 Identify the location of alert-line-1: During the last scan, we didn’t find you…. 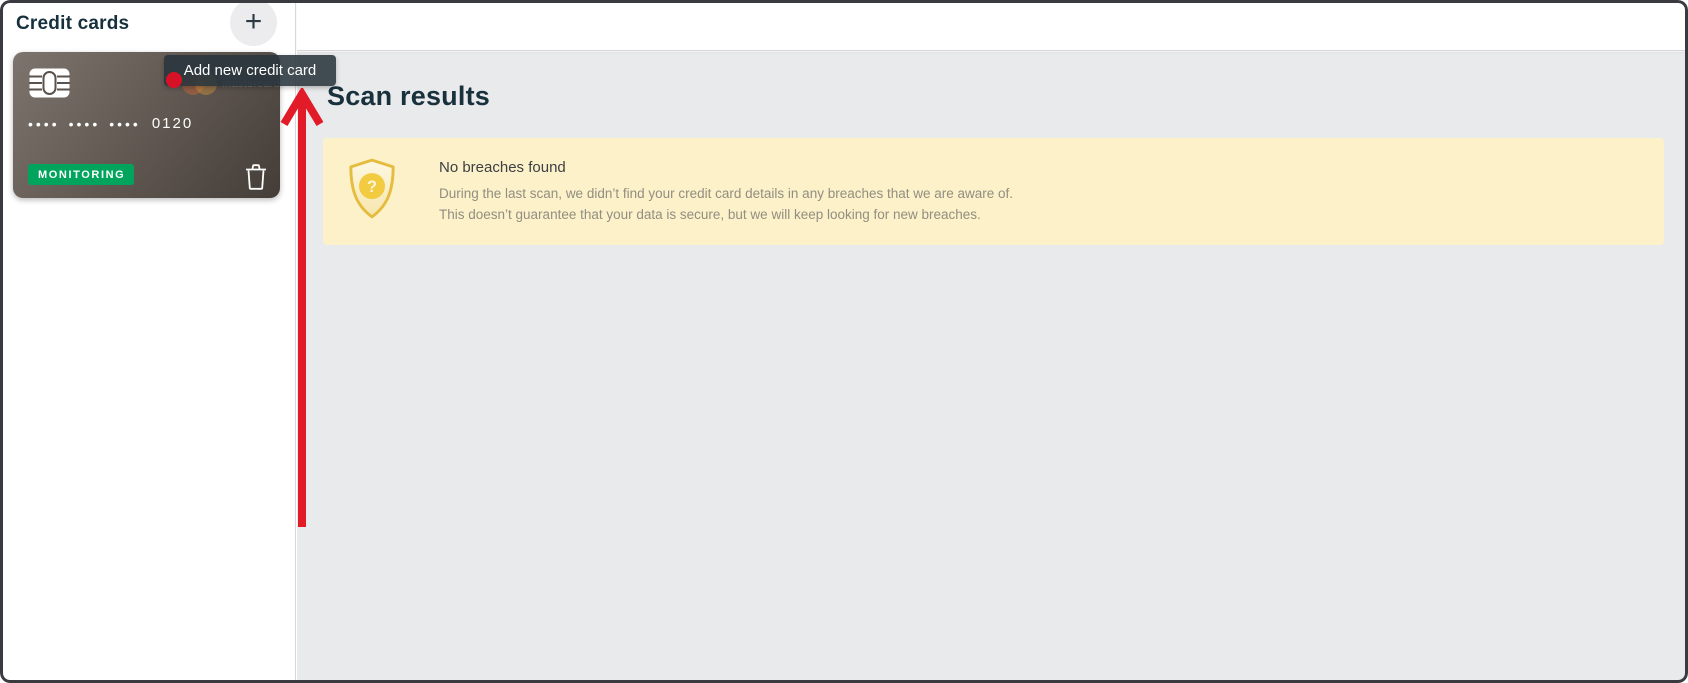
(726, 193).